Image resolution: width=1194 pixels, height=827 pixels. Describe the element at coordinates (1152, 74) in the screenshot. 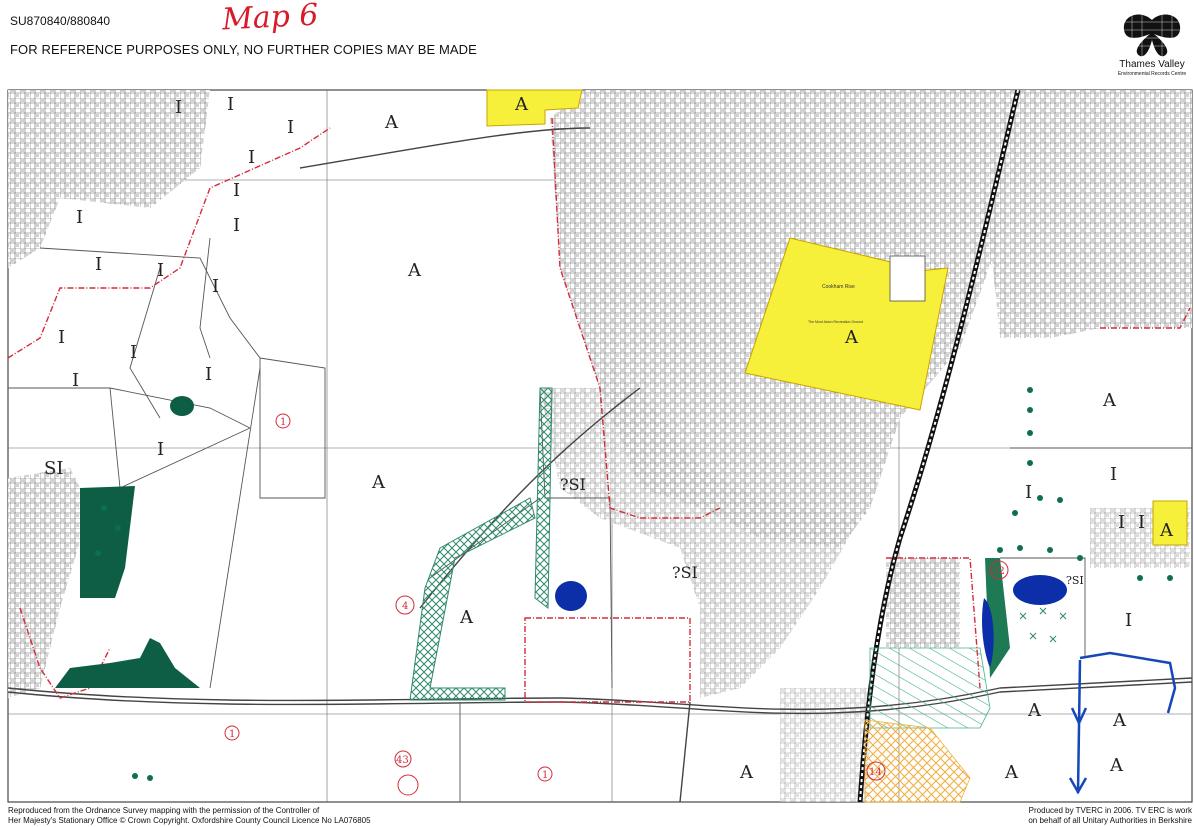

I see `logo-subtitle: Environmental Records Centre` at that location.